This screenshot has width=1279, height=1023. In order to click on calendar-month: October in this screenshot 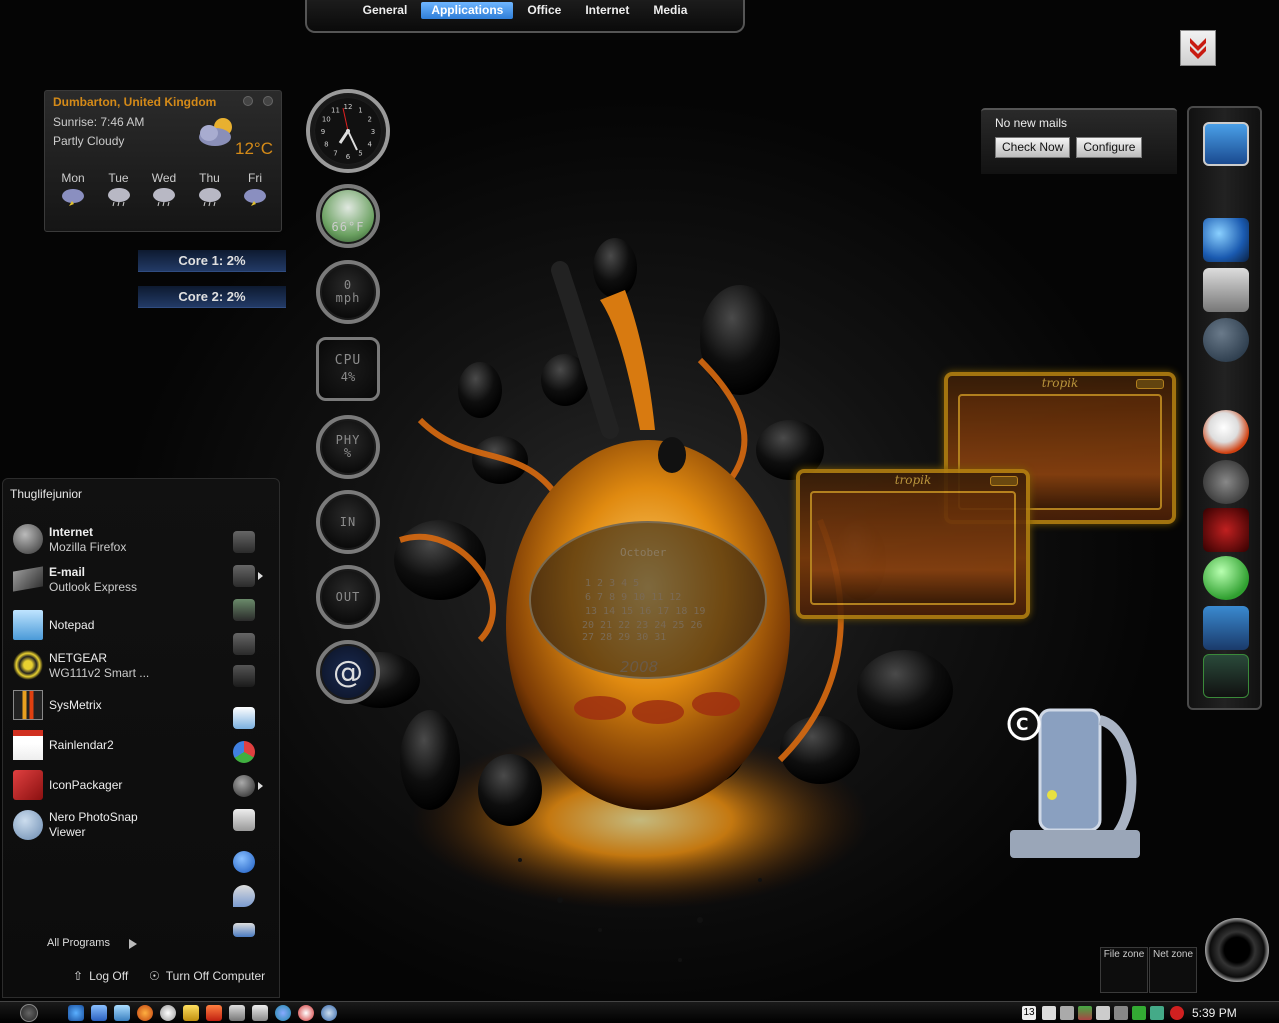, I will do `click(643, 552)`.